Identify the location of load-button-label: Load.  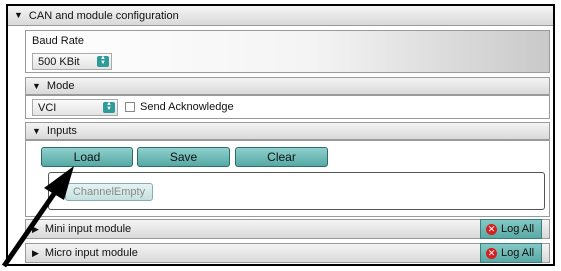
(87, 157).